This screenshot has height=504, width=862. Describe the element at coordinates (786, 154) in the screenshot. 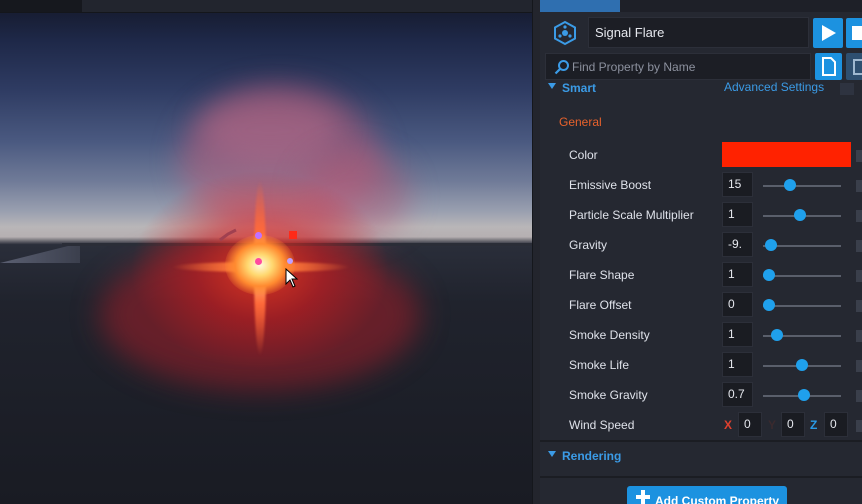

I see `color-swatch` at that location.